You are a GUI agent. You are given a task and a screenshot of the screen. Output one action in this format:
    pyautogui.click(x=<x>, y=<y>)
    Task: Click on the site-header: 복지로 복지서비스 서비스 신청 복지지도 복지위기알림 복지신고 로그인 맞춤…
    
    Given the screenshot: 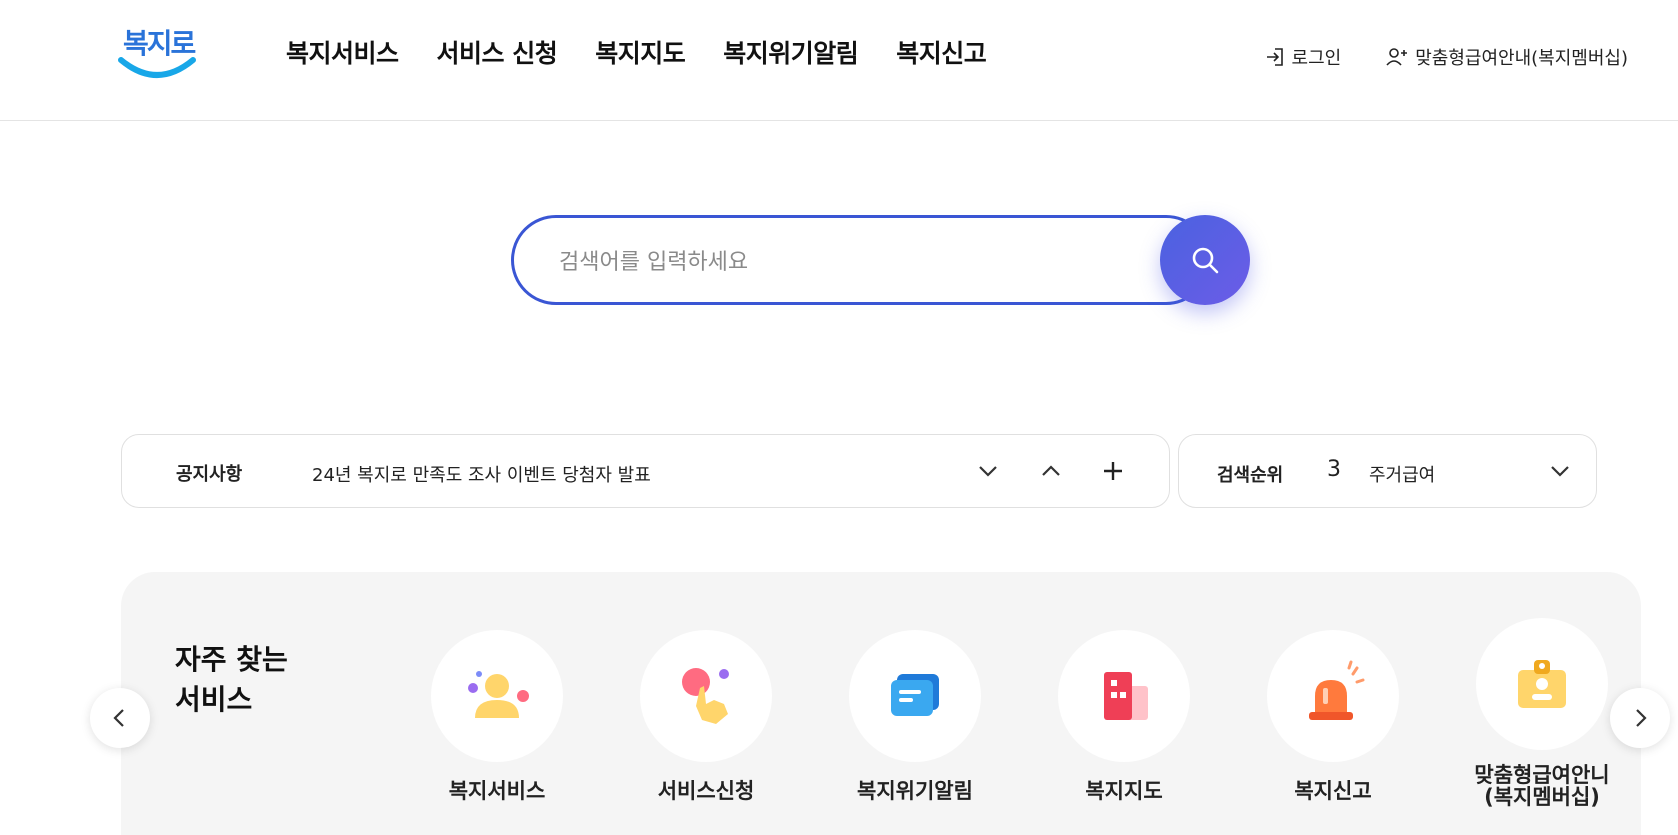 What is the action you would take?
    pyautogui.click(x=839, y=60)
    